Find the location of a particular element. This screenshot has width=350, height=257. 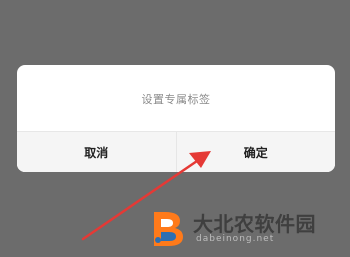

cancel-button: 取消 is located at coordinates (97, 152).